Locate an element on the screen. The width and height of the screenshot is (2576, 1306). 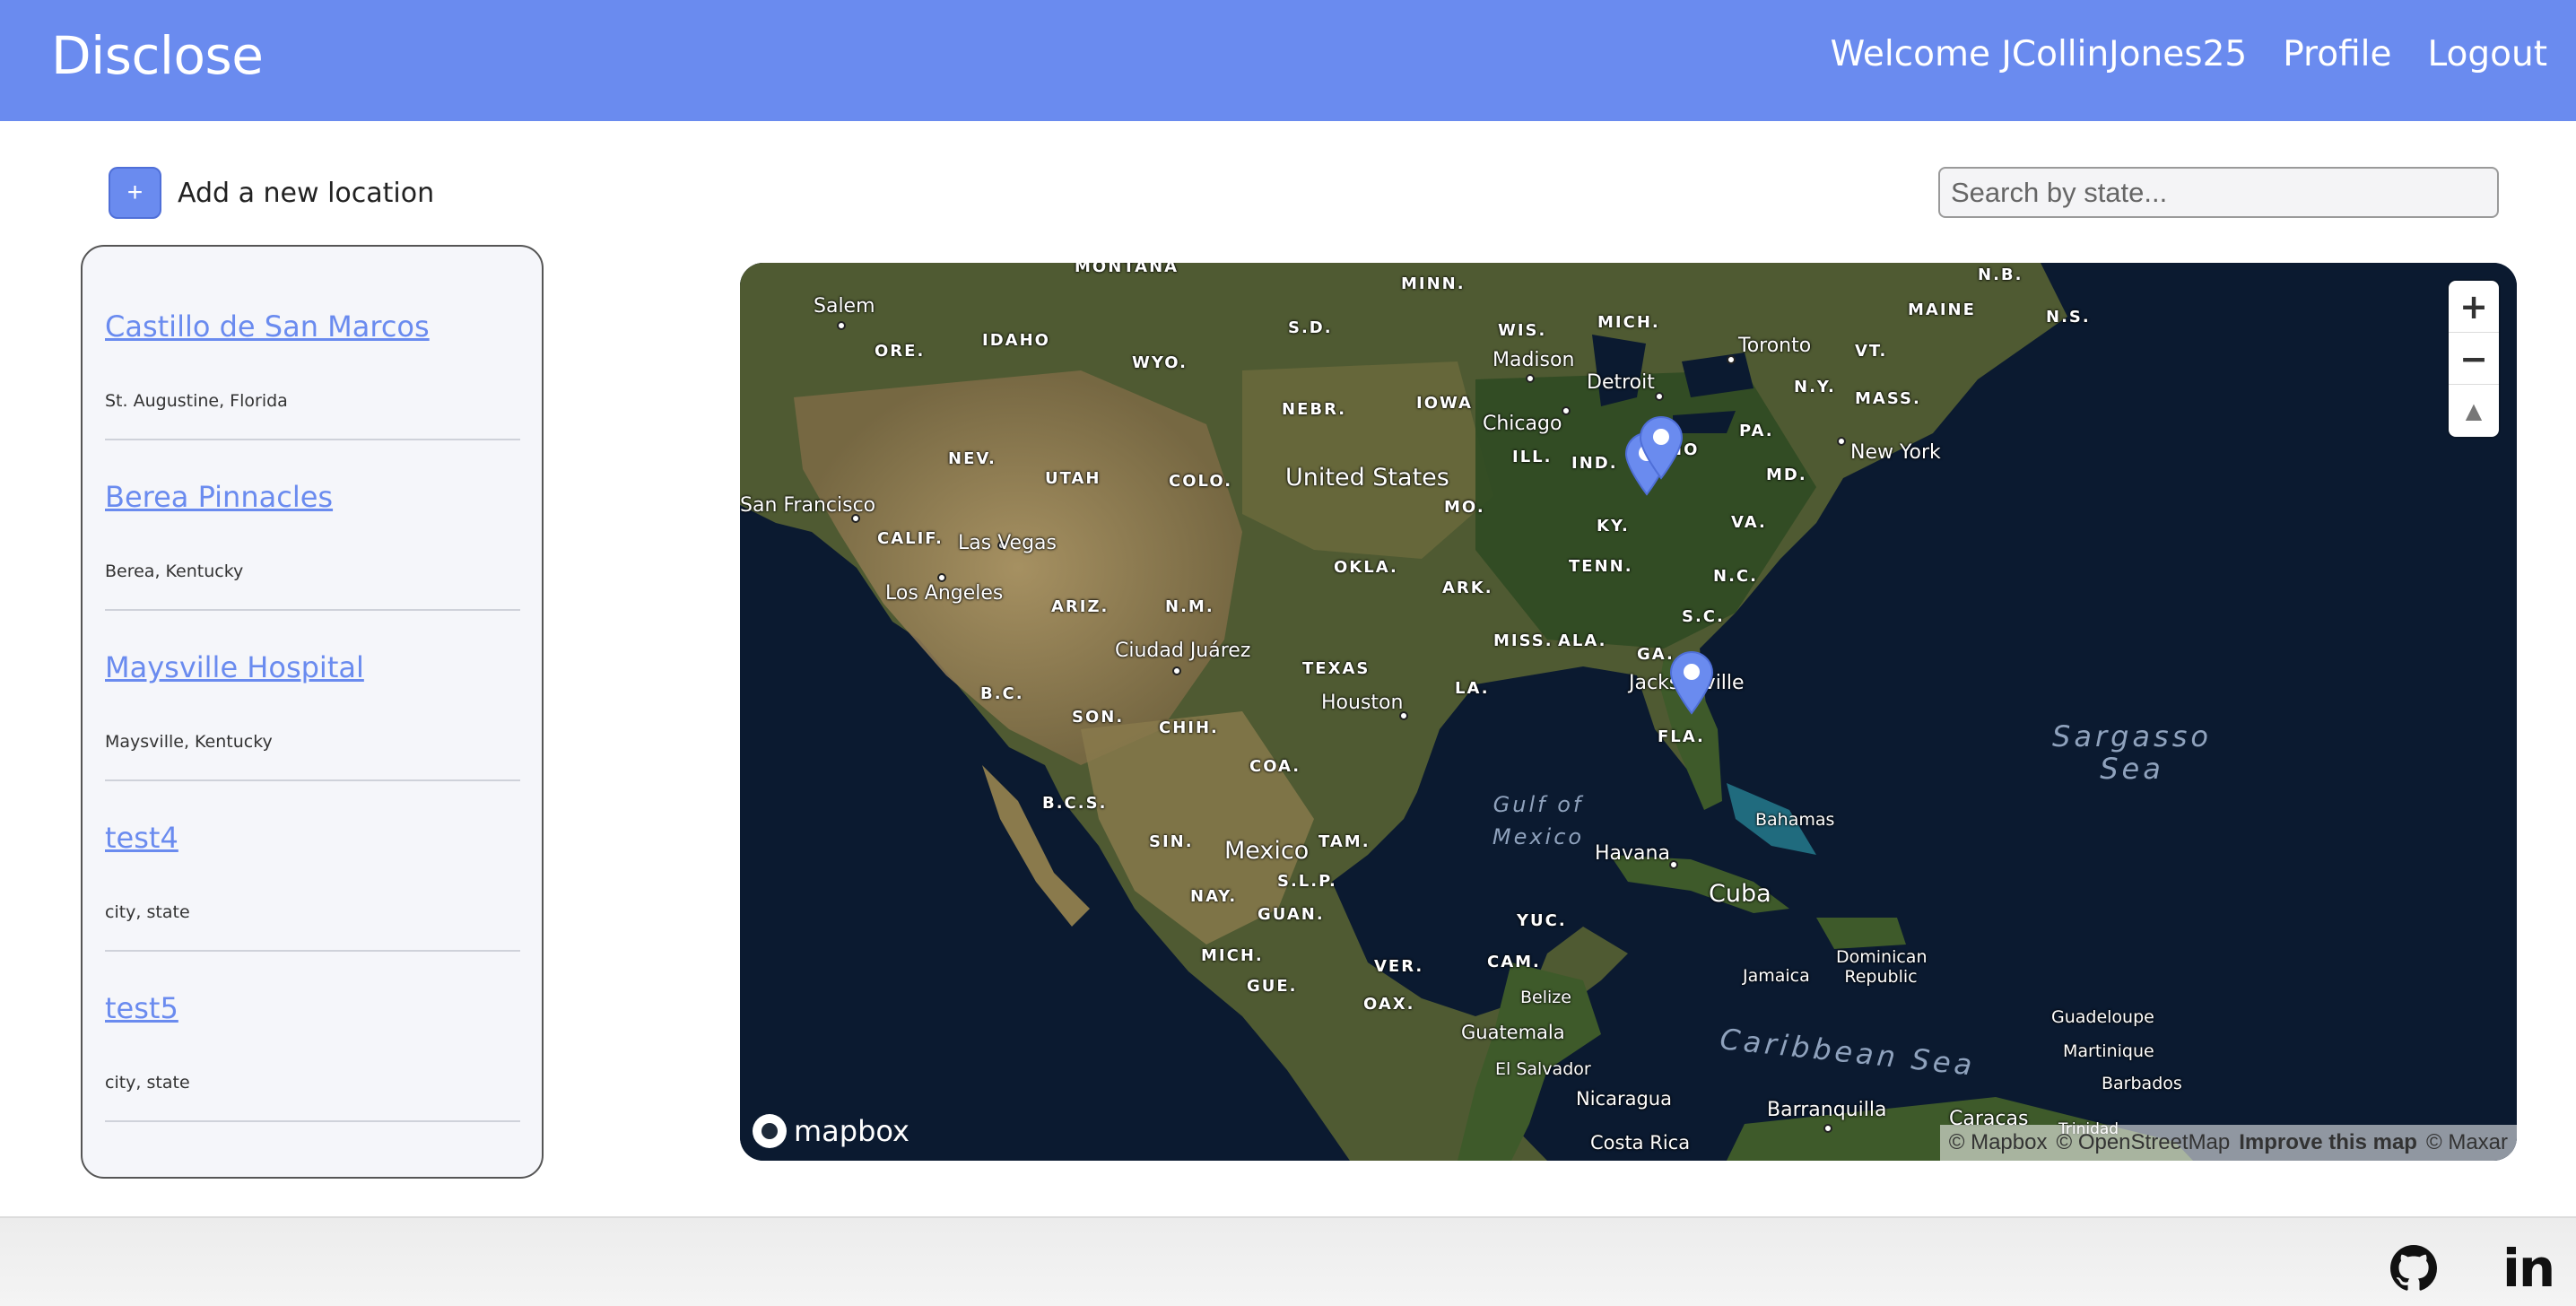
map-label: COA. is located at coordinates (1275, 766).